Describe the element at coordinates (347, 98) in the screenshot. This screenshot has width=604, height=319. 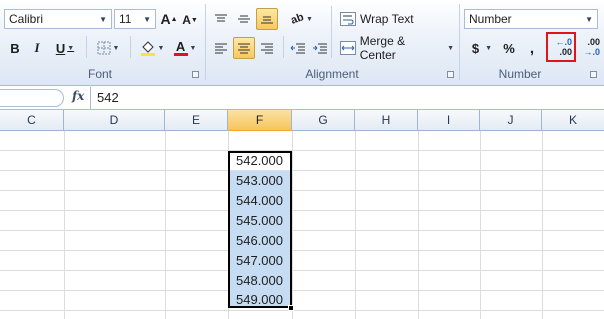
I see `formula-input: 542` at that location.